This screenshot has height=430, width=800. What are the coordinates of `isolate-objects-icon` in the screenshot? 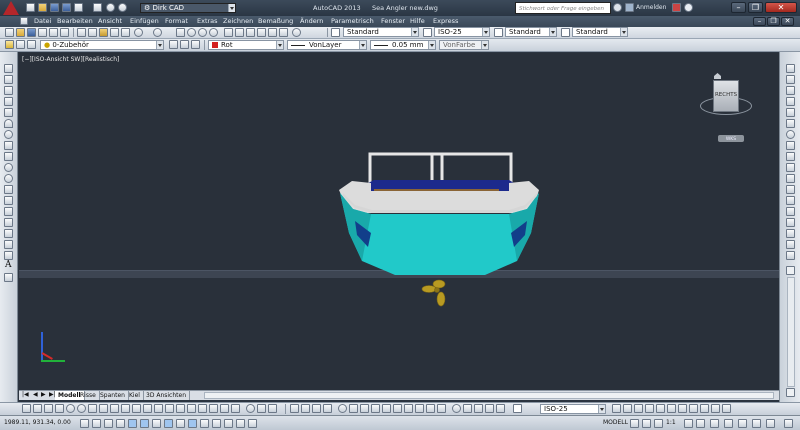 It's located at (756, 423).